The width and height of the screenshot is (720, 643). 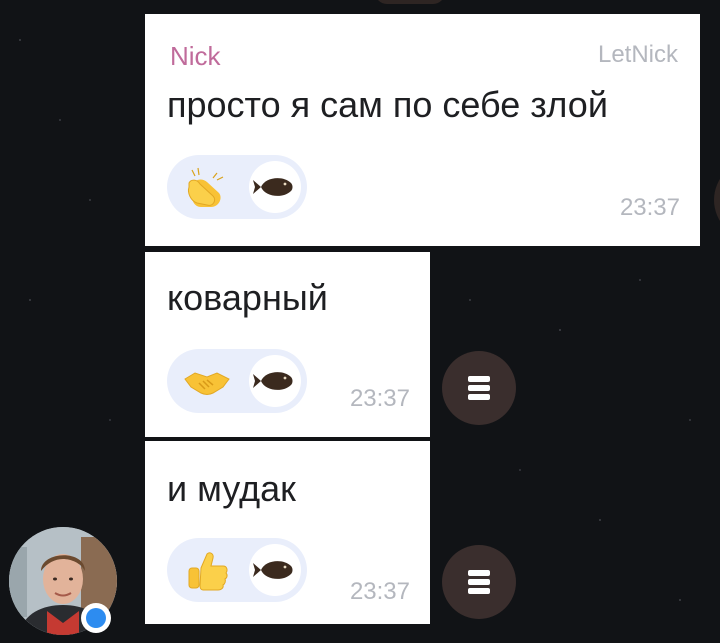 I want to click on message-text: и мудак, so click(x=231, y=488).